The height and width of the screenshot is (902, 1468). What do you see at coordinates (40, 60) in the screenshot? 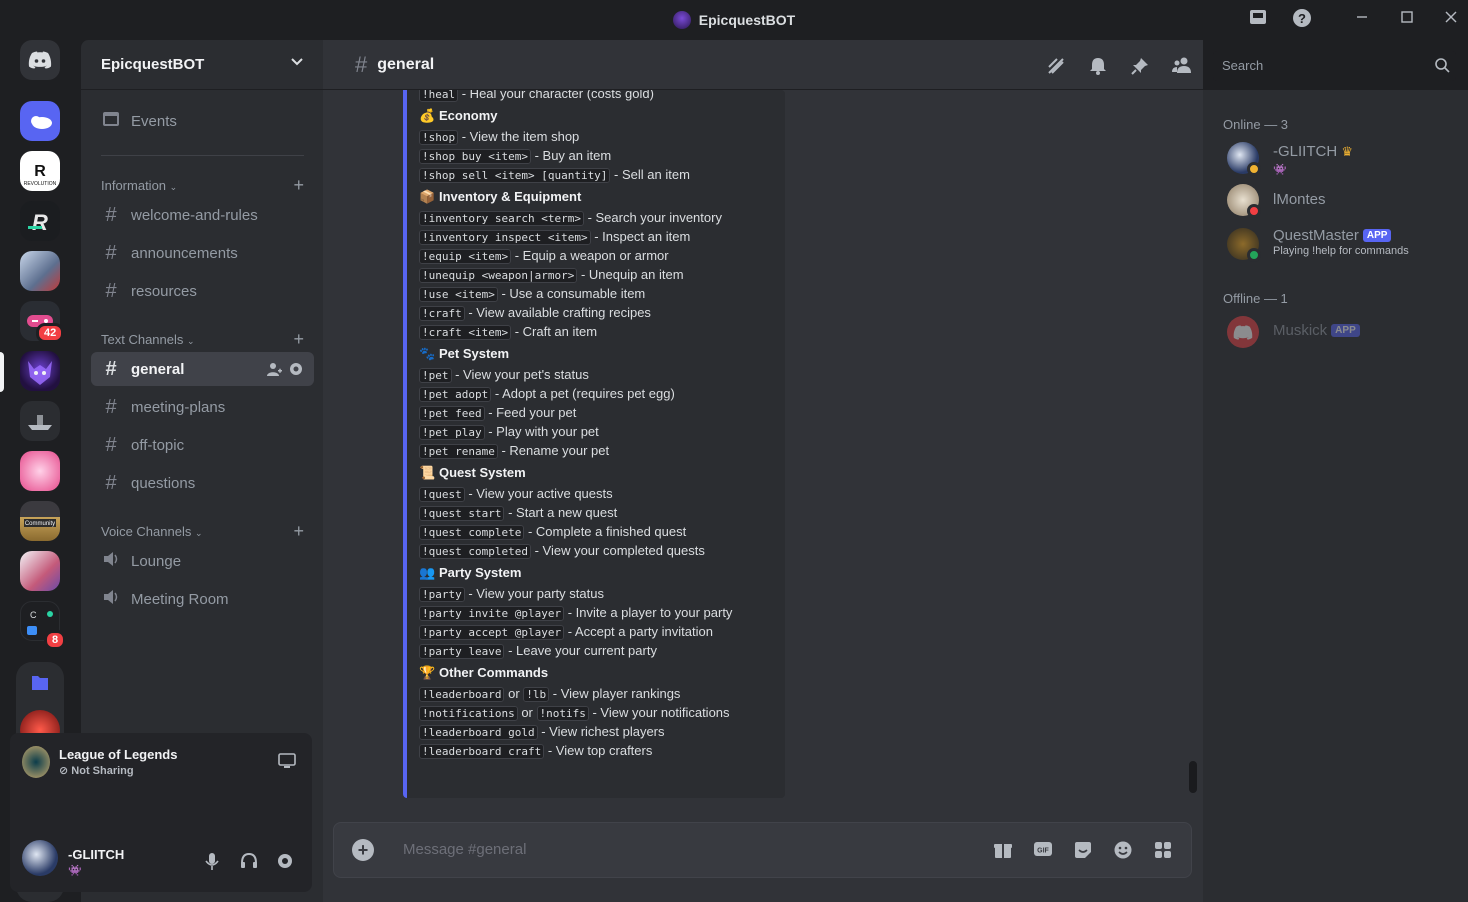
I see `home-button` at bounding box center [40, 60].